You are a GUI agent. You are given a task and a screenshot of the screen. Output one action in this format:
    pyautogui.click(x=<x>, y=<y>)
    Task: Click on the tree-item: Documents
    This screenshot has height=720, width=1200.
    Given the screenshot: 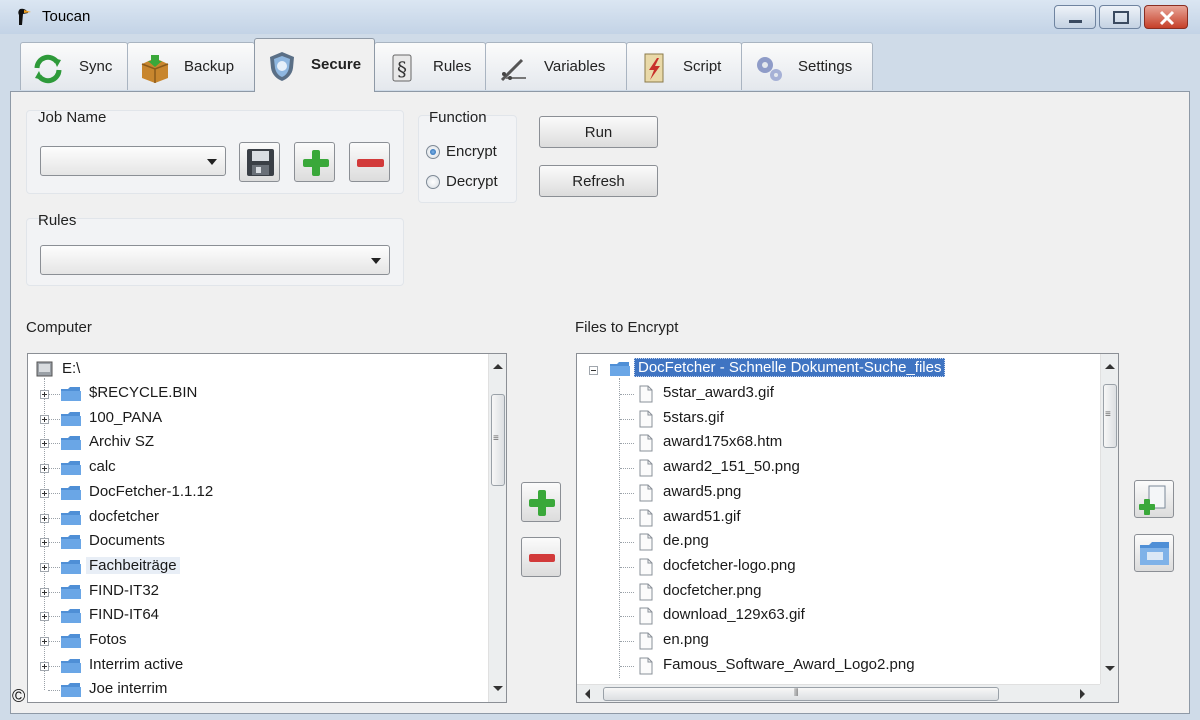 What is the action you would take?
    pyautogui.click(x=267, y=542)
    